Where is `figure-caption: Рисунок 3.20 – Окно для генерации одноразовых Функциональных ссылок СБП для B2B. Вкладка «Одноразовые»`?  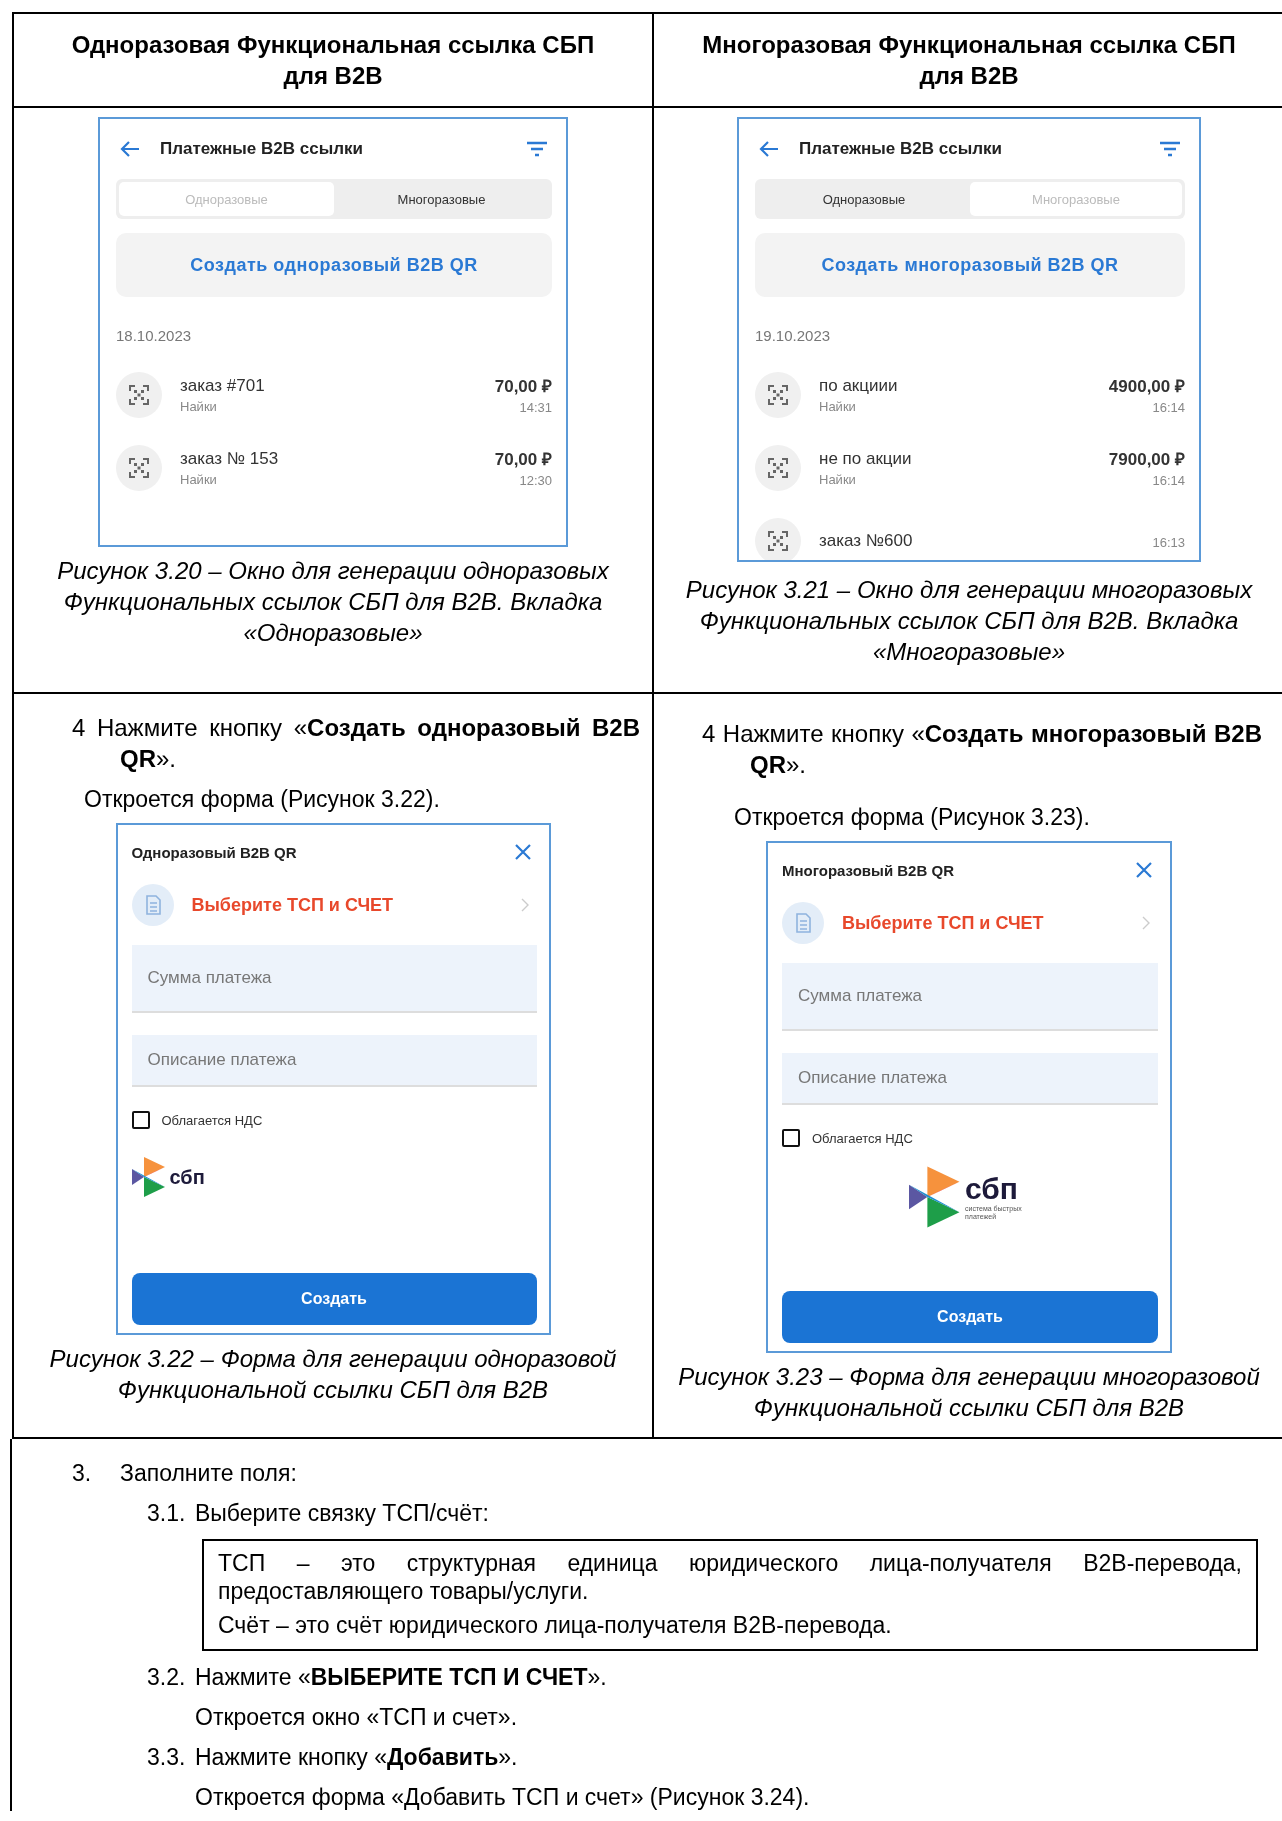 figure-caption: Рисунок 3.20 – Окно для генерации одноразовых Функциональных ссылок СБП для B2B. Вкладка «Одноразовые» is located at coordinates (333, 602).